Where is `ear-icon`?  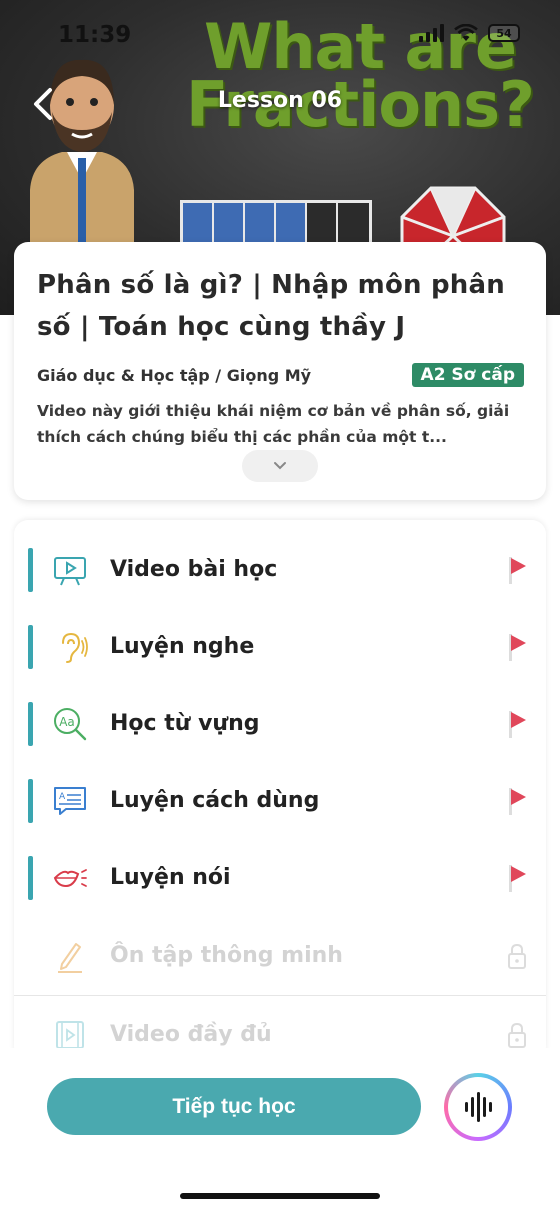 ear-icon is located at coordinates (75, 647).